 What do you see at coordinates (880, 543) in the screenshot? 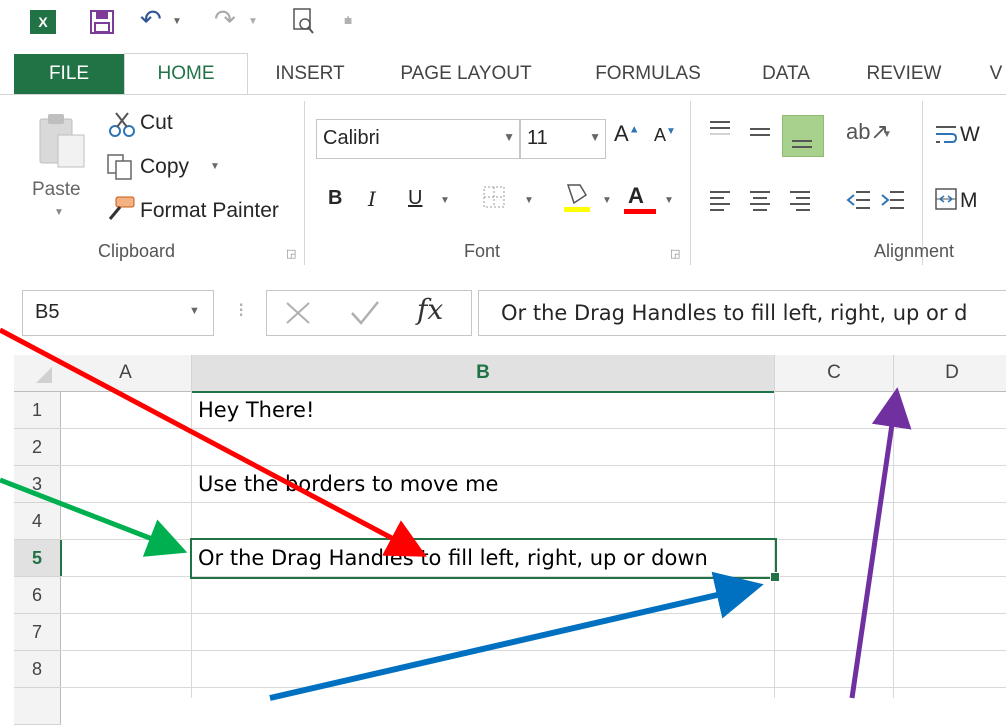
I see `purple-arrow` at bounding box center [880, 543].